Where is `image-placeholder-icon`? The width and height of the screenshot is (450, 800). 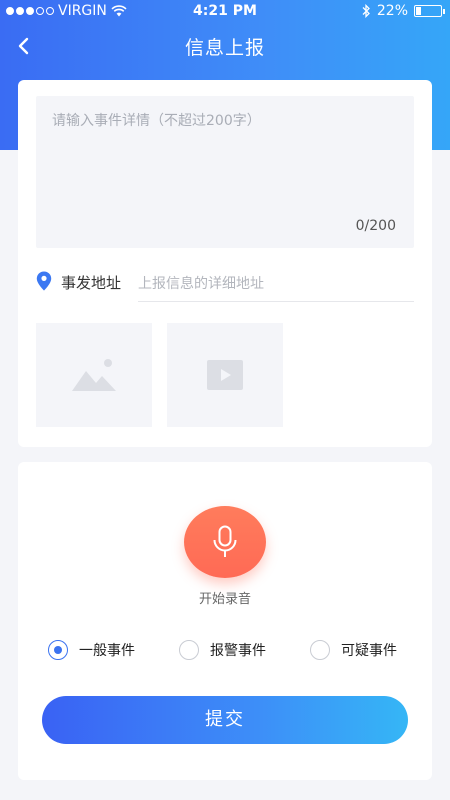
image-placeholder-icon is located at coordinates (94, 375).